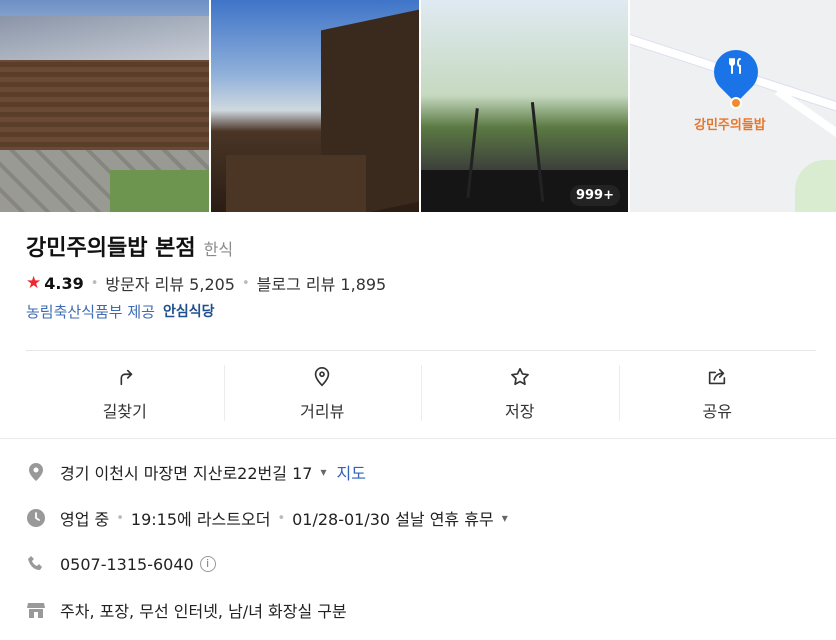 The image size is (836, 640). What do you see at coordinates (322, 377) in the screenshot?
I see `street-view-icon` at bounding box center [322, 377].